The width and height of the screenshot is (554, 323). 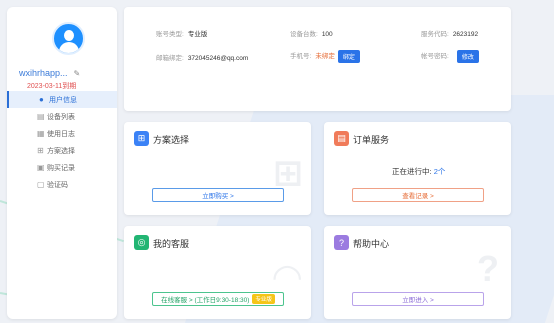 What do you see at coordinates (435, 34) in the screenshot?
I see `service-code-label: 服务代码:` at bounding box center [435, 34].